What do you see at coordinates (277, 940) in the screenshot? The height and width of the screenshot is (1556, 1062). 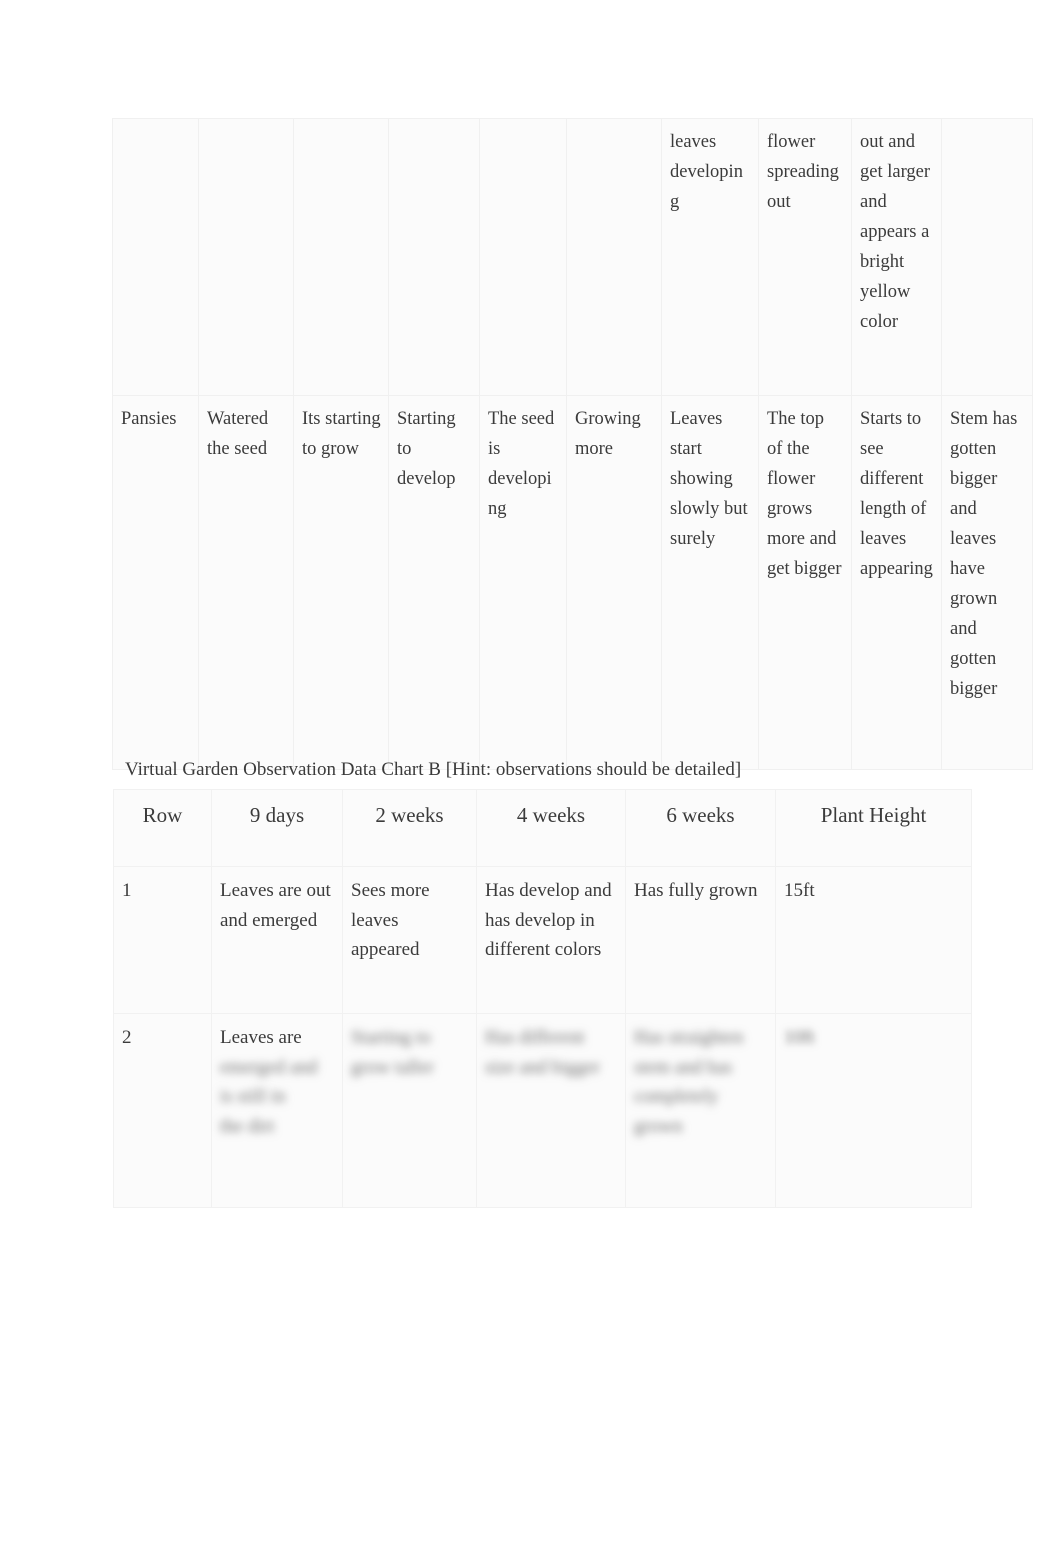 I see `table-cell-9-days: Leaves are out and emerged` at bounding box center [277, 940].